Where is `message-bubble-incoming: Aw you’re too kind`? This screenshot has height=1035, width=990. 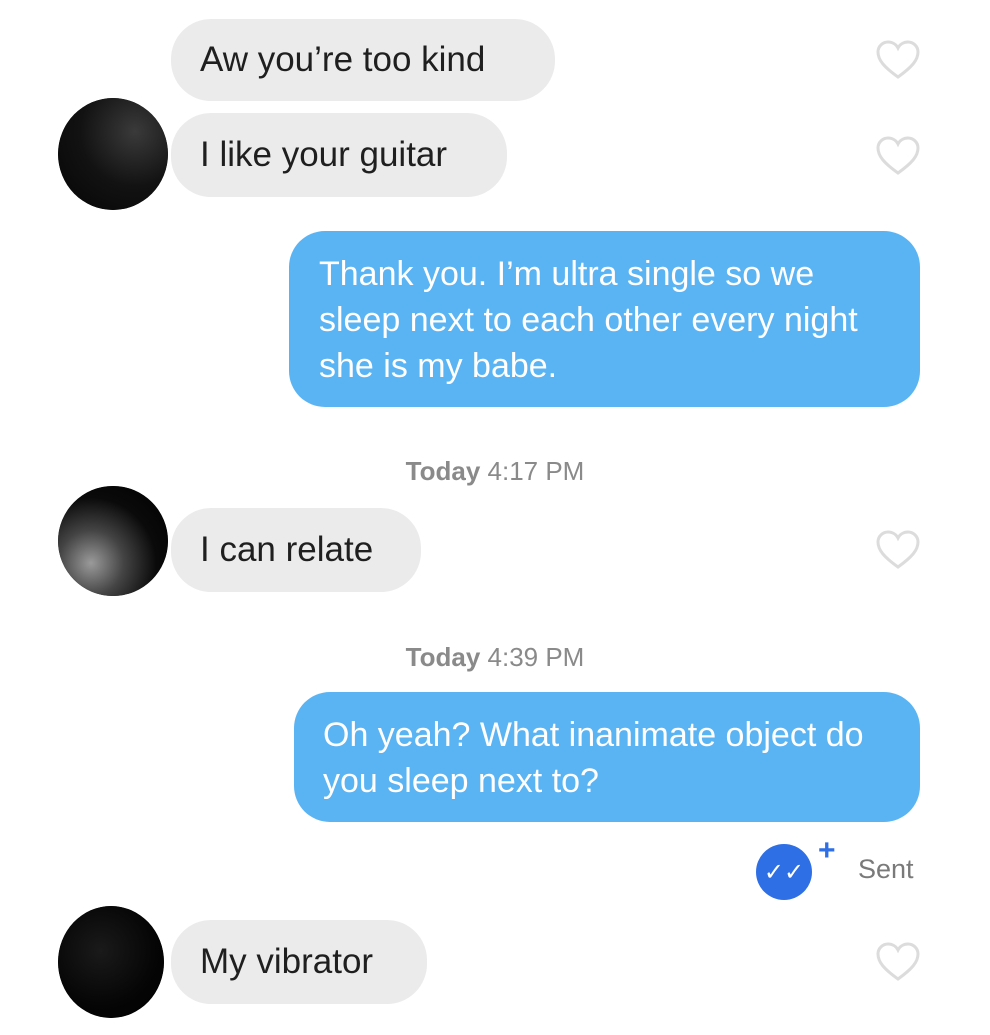
message-bubble-incoming: Aw you’re too kind is located at coordinates (363, 60).